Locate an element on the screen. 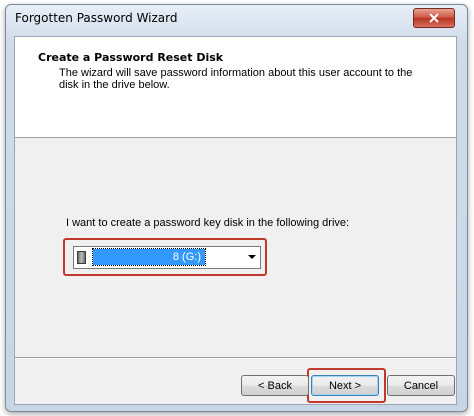 Image resolution: width=474 pixels, height=416 pixels. close-icon is located at coordinates (434, 18).